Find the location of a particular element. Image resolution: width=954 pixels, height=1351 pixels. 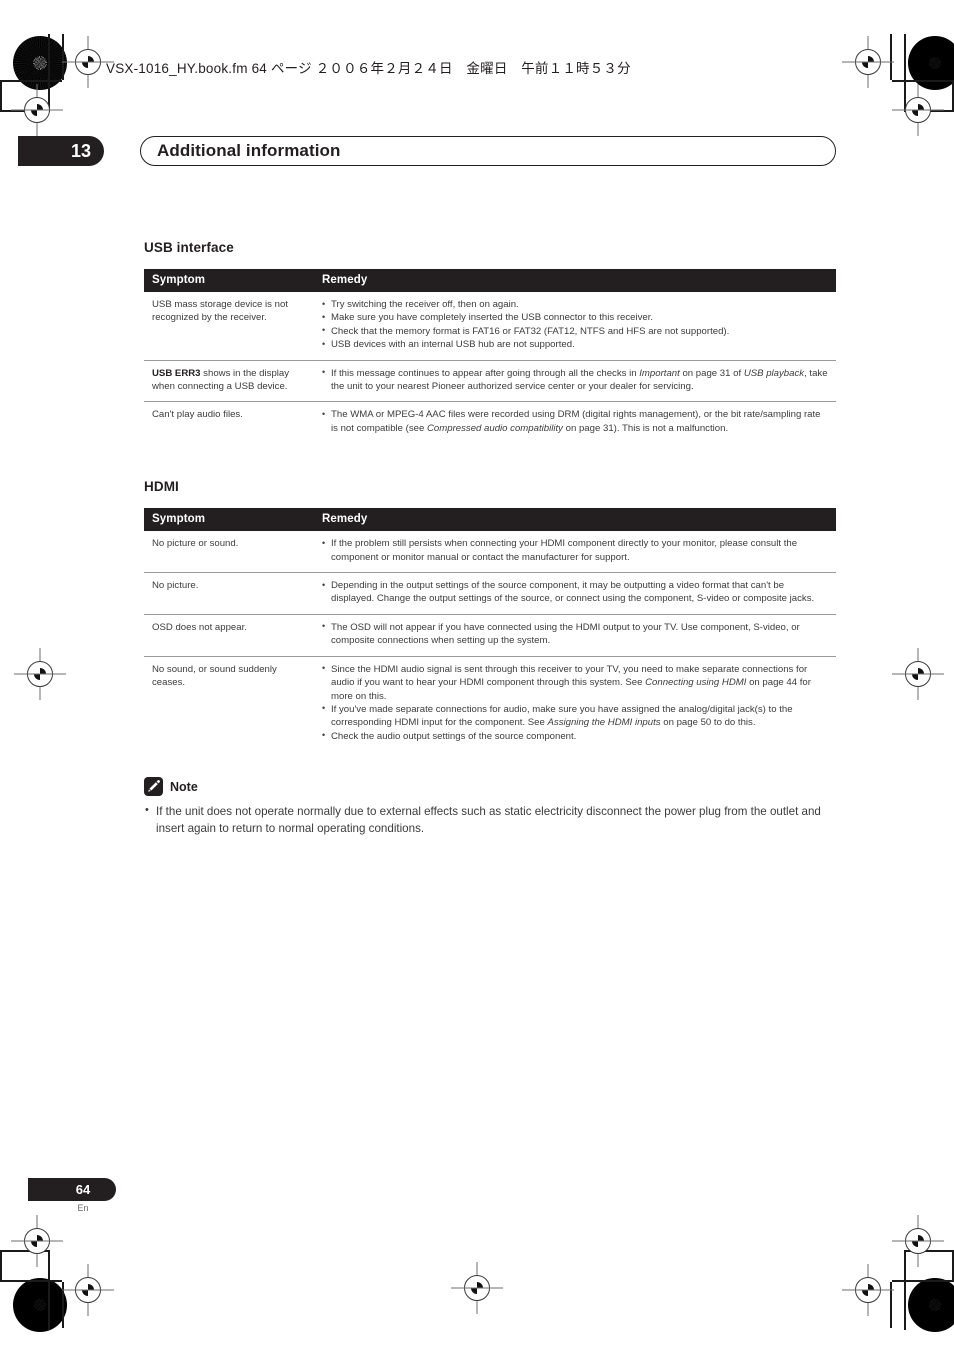

page-number-badge: 64 is located at coordinates (72, 1189).